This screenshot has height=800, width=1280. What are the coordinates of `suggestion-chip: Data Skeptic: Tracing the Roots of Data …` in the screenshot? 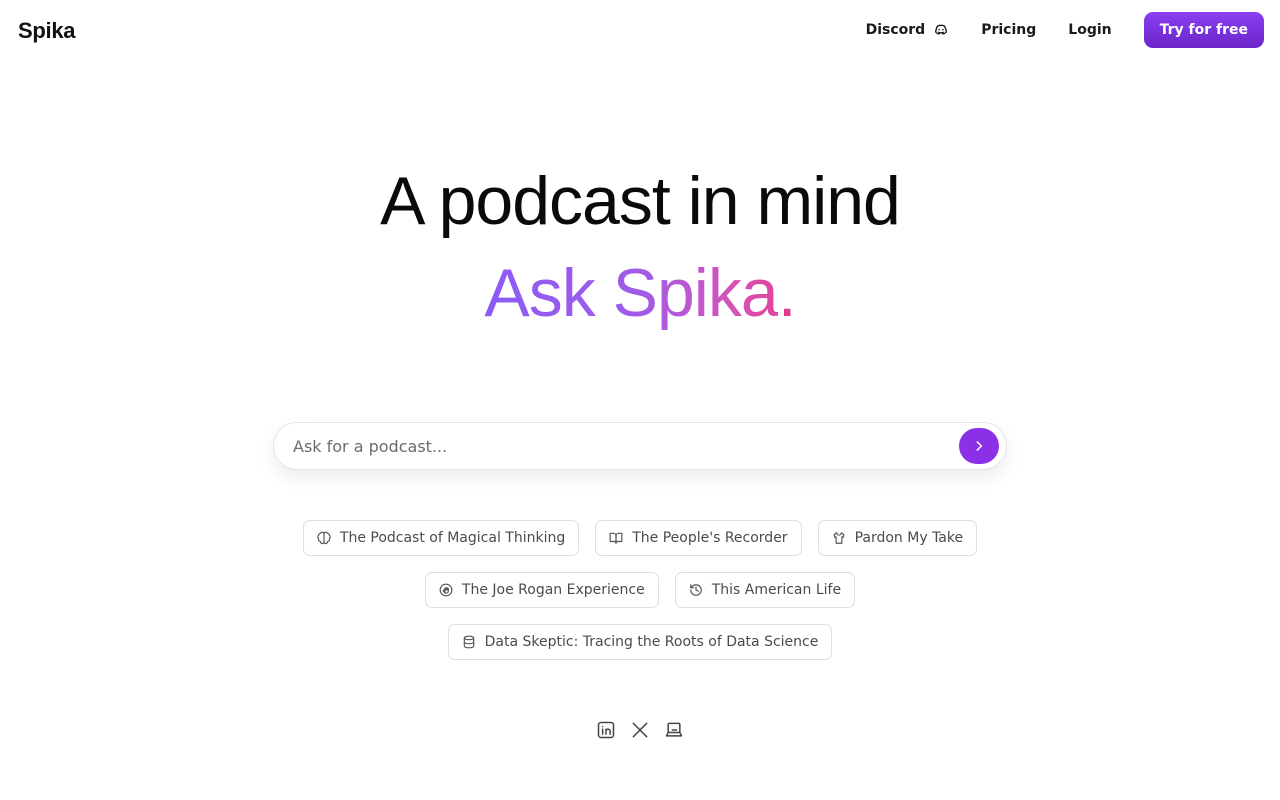 It's located at (640, 642).